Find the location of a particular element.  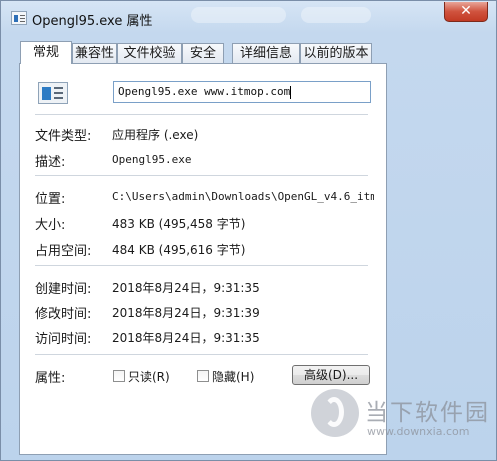

size-on-disk-value: 484 KB (495,616 字节) is located at coordinates (179, 250).